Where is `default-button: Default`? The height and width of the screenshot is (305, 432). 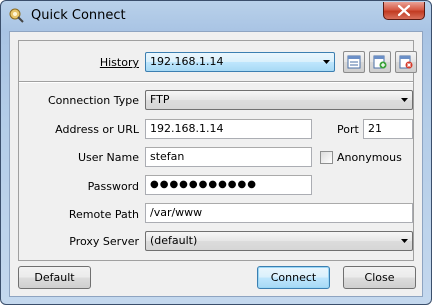
default-button: Default is located at coordinates (54, 277).